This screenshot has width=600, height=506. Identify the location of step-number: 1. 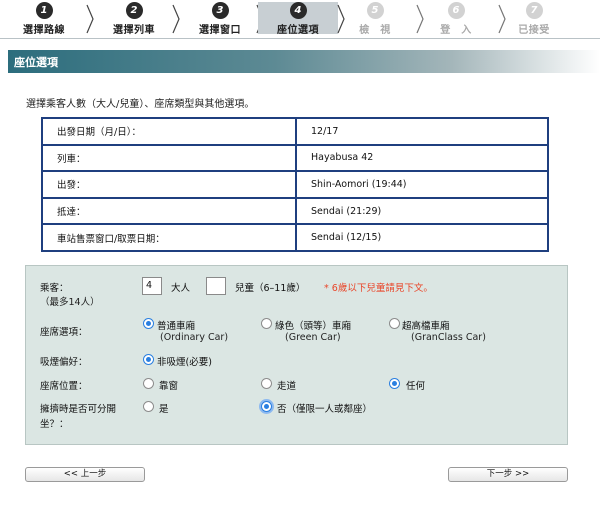
(44, 10).